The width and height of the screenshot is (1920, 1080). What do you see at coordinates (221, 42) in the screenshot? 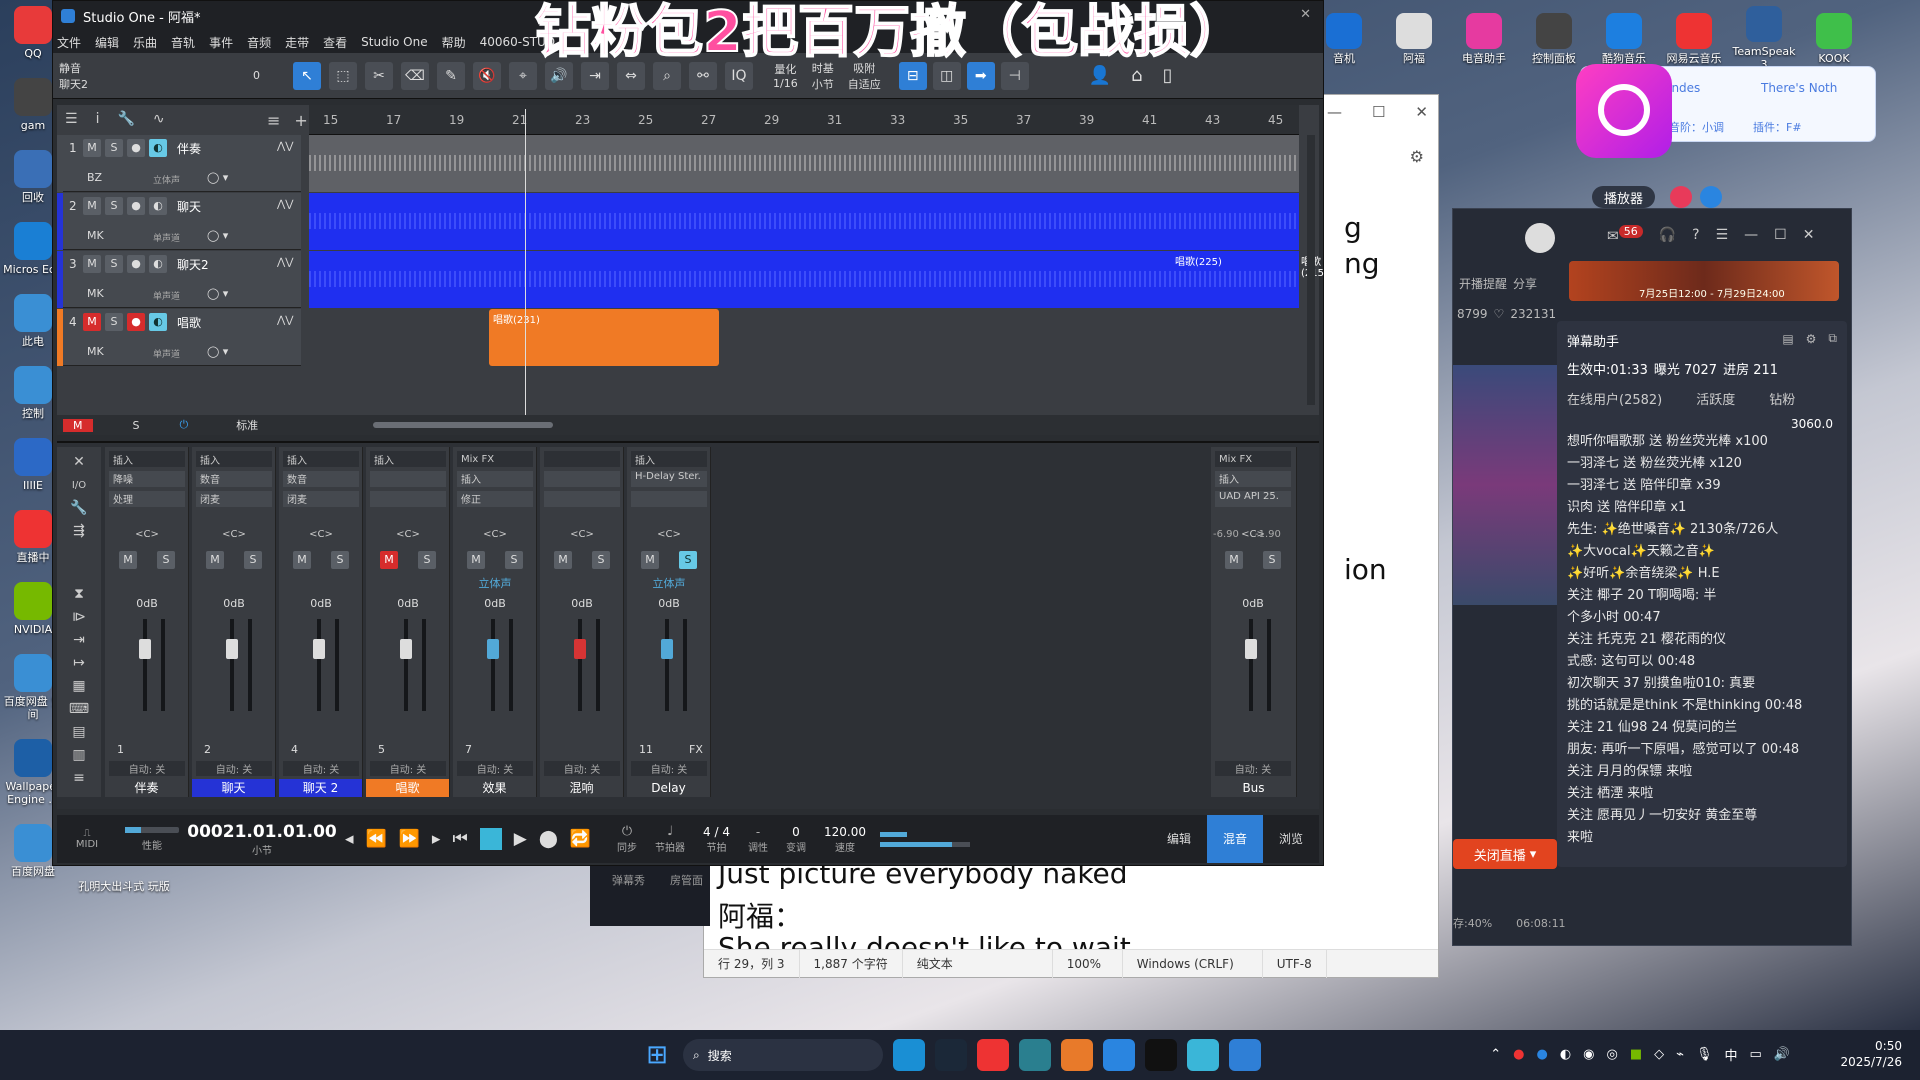
I see `menu-item: 事件` at bounding box center [221, 42].